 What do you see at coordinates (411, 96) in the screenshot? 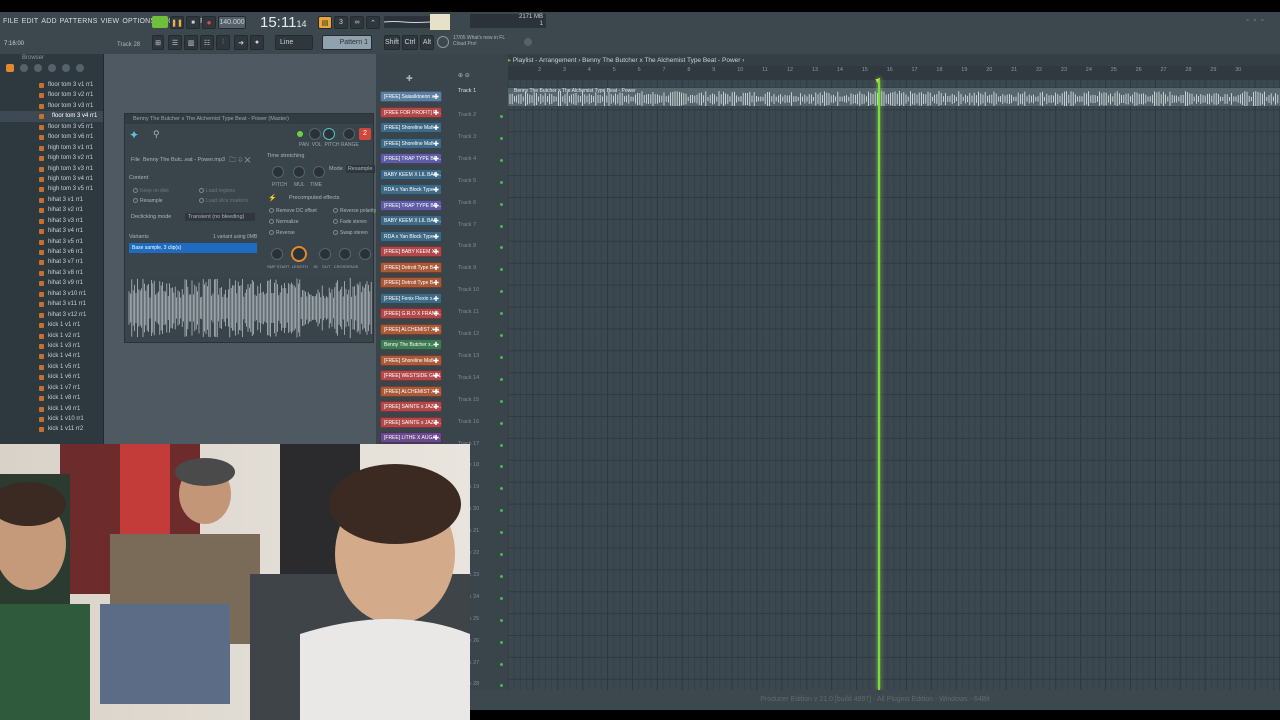
I see `pattern-picker-item: [FREE] Saiasiktoeon x... ✚` at bounding box center [411, 96].